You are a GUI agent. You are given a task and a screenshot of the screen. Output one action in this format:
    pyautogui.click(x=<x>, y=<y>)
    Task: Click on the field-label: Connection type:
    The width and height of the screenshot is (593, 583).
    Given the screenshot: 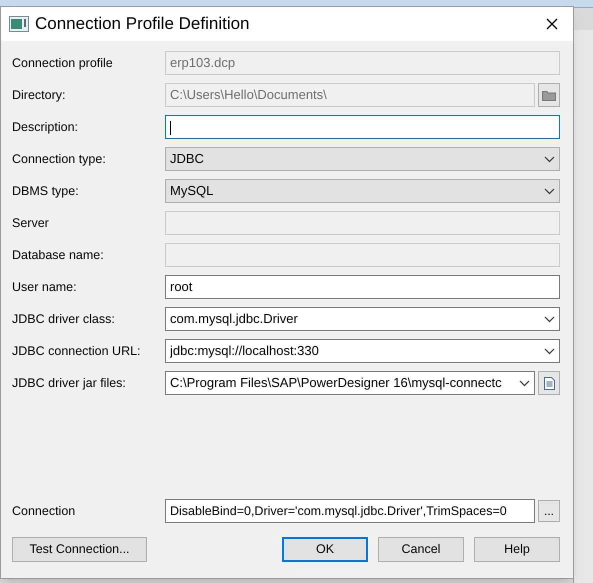 What is the action you would take?
    pyautogui.click(x=59, y=159)
    